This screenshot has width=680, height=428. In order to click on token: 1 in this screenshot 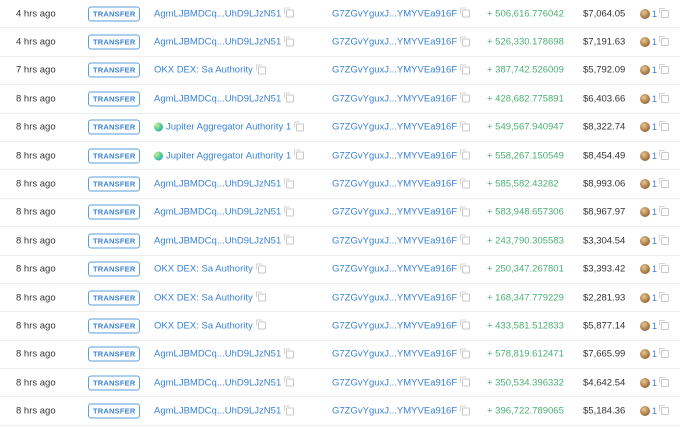, I will do `click(655, 42)`.